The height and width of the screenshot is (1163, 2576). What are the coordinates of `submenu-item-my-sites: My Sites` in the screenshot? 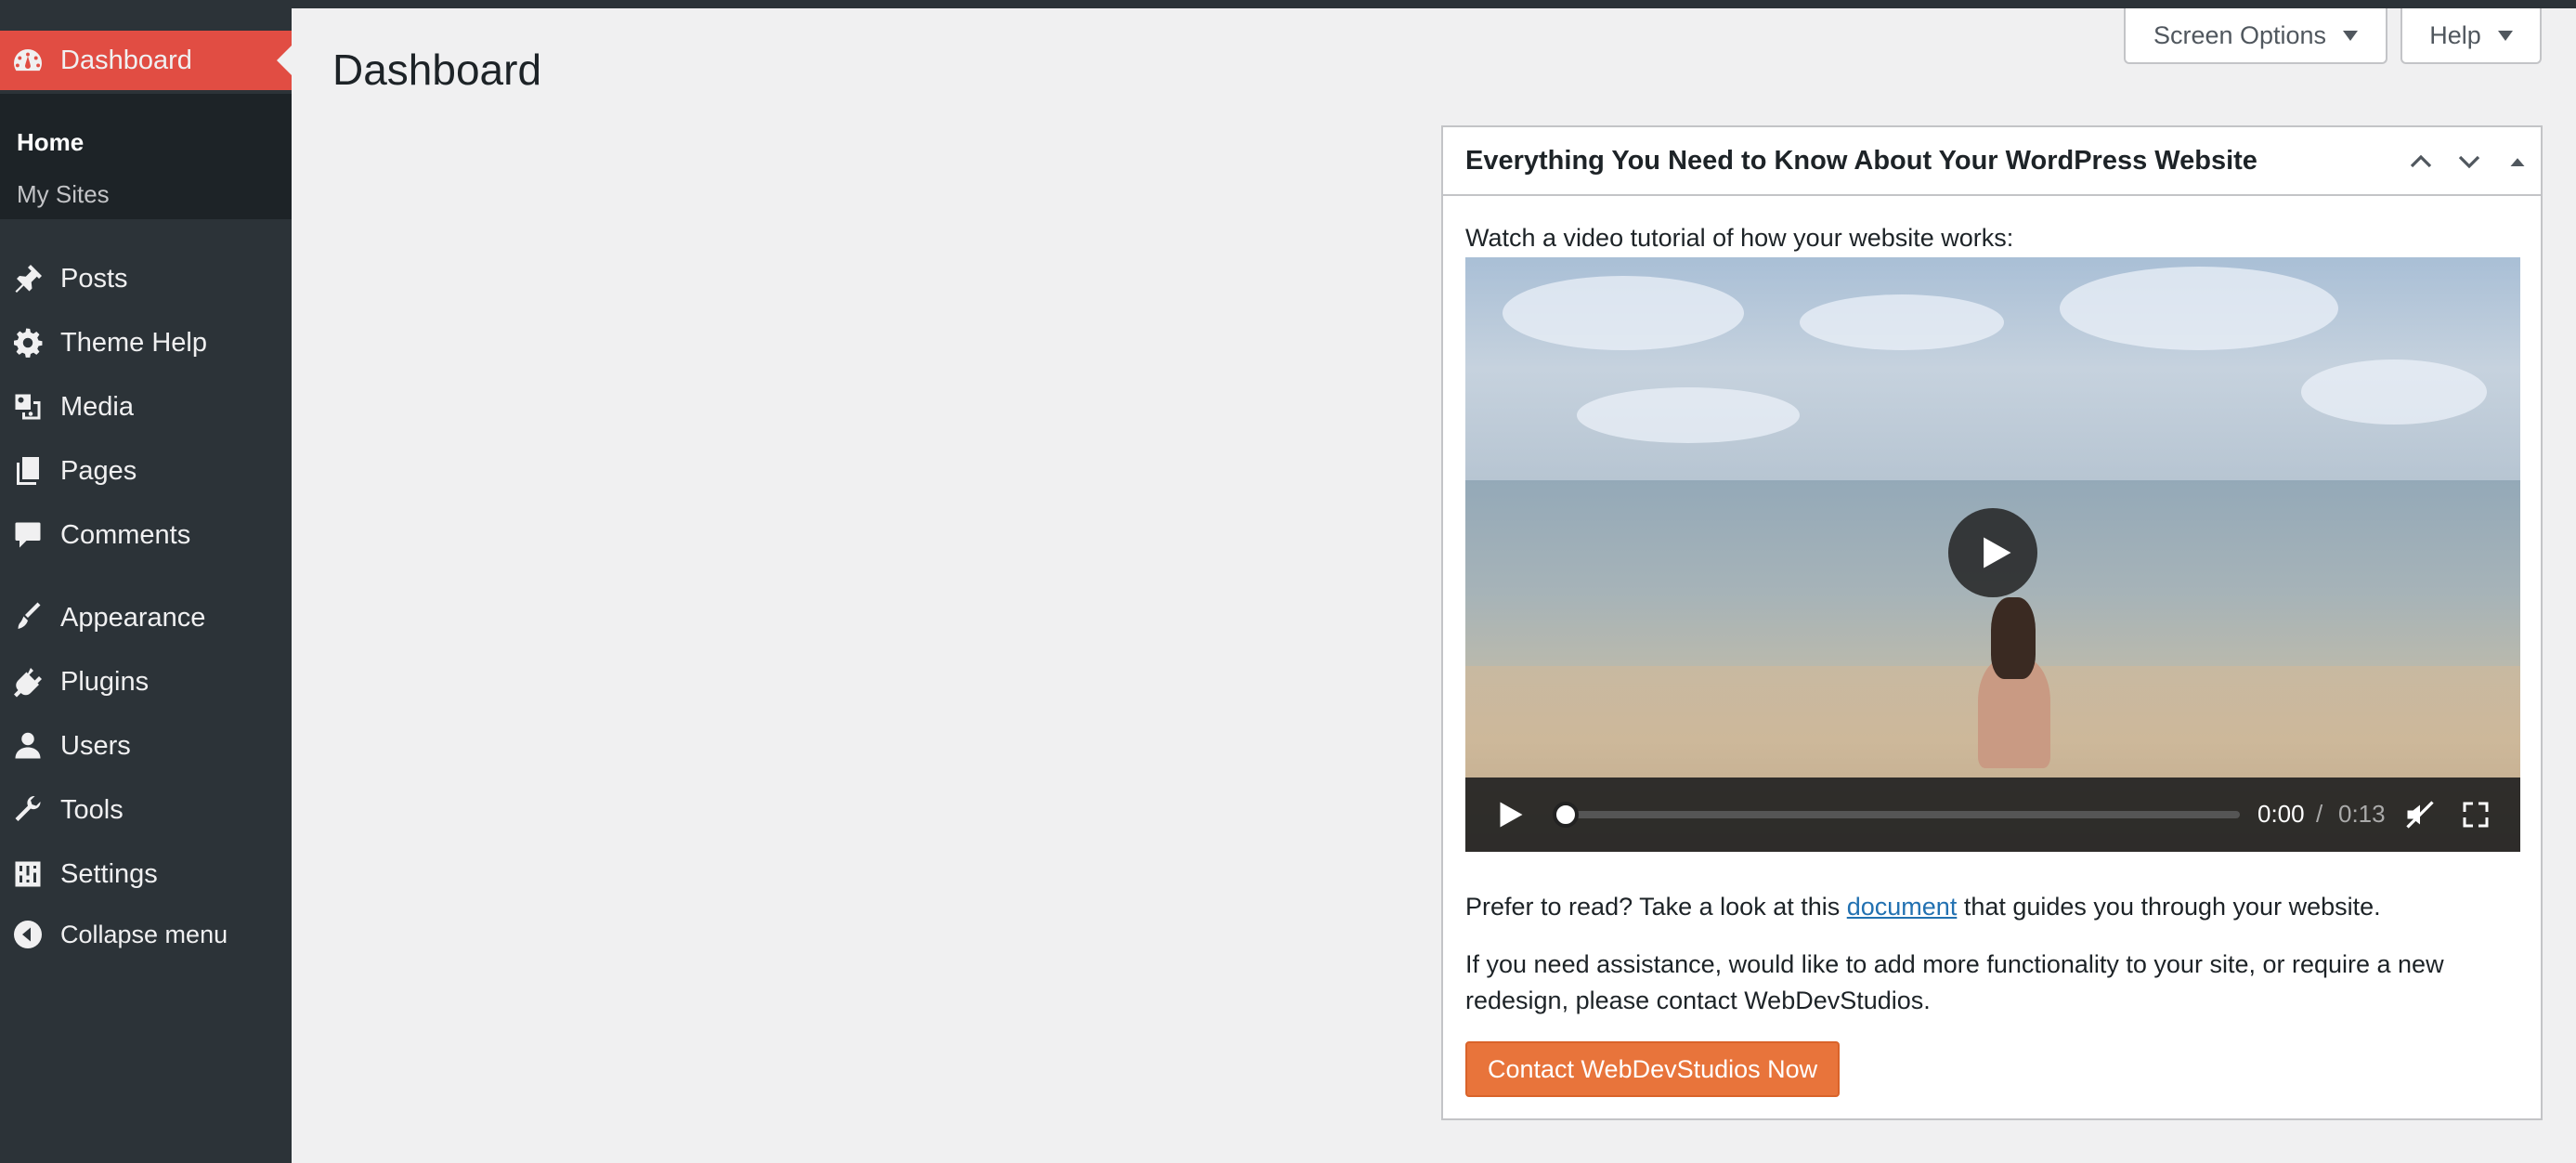 It's located at (63, 194).